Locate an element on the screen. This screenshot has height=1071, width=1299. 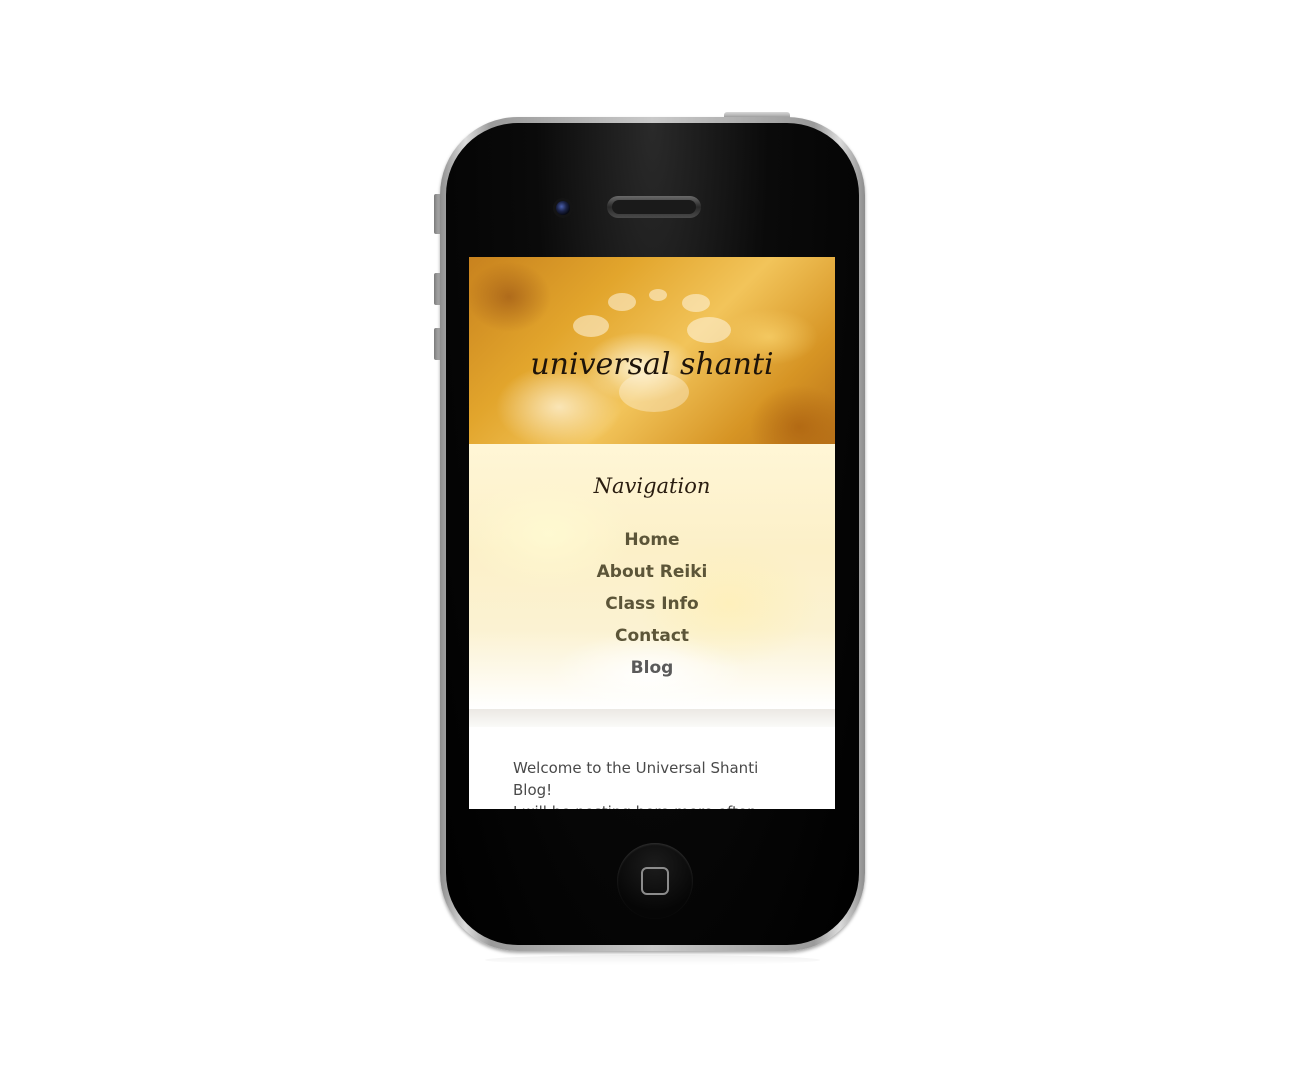
nav-link-class-info: Class Info is located at coordinates (652, 604).